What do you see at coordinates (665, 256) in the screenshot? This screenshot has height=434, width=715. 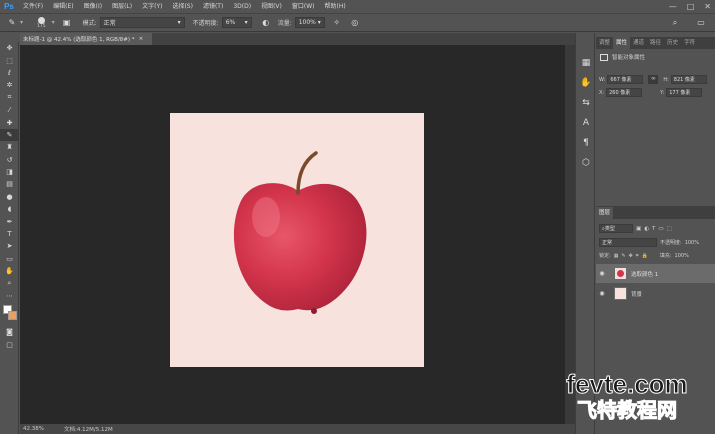 I see `fill-label: 填充:` at bounding box center [665, 256].